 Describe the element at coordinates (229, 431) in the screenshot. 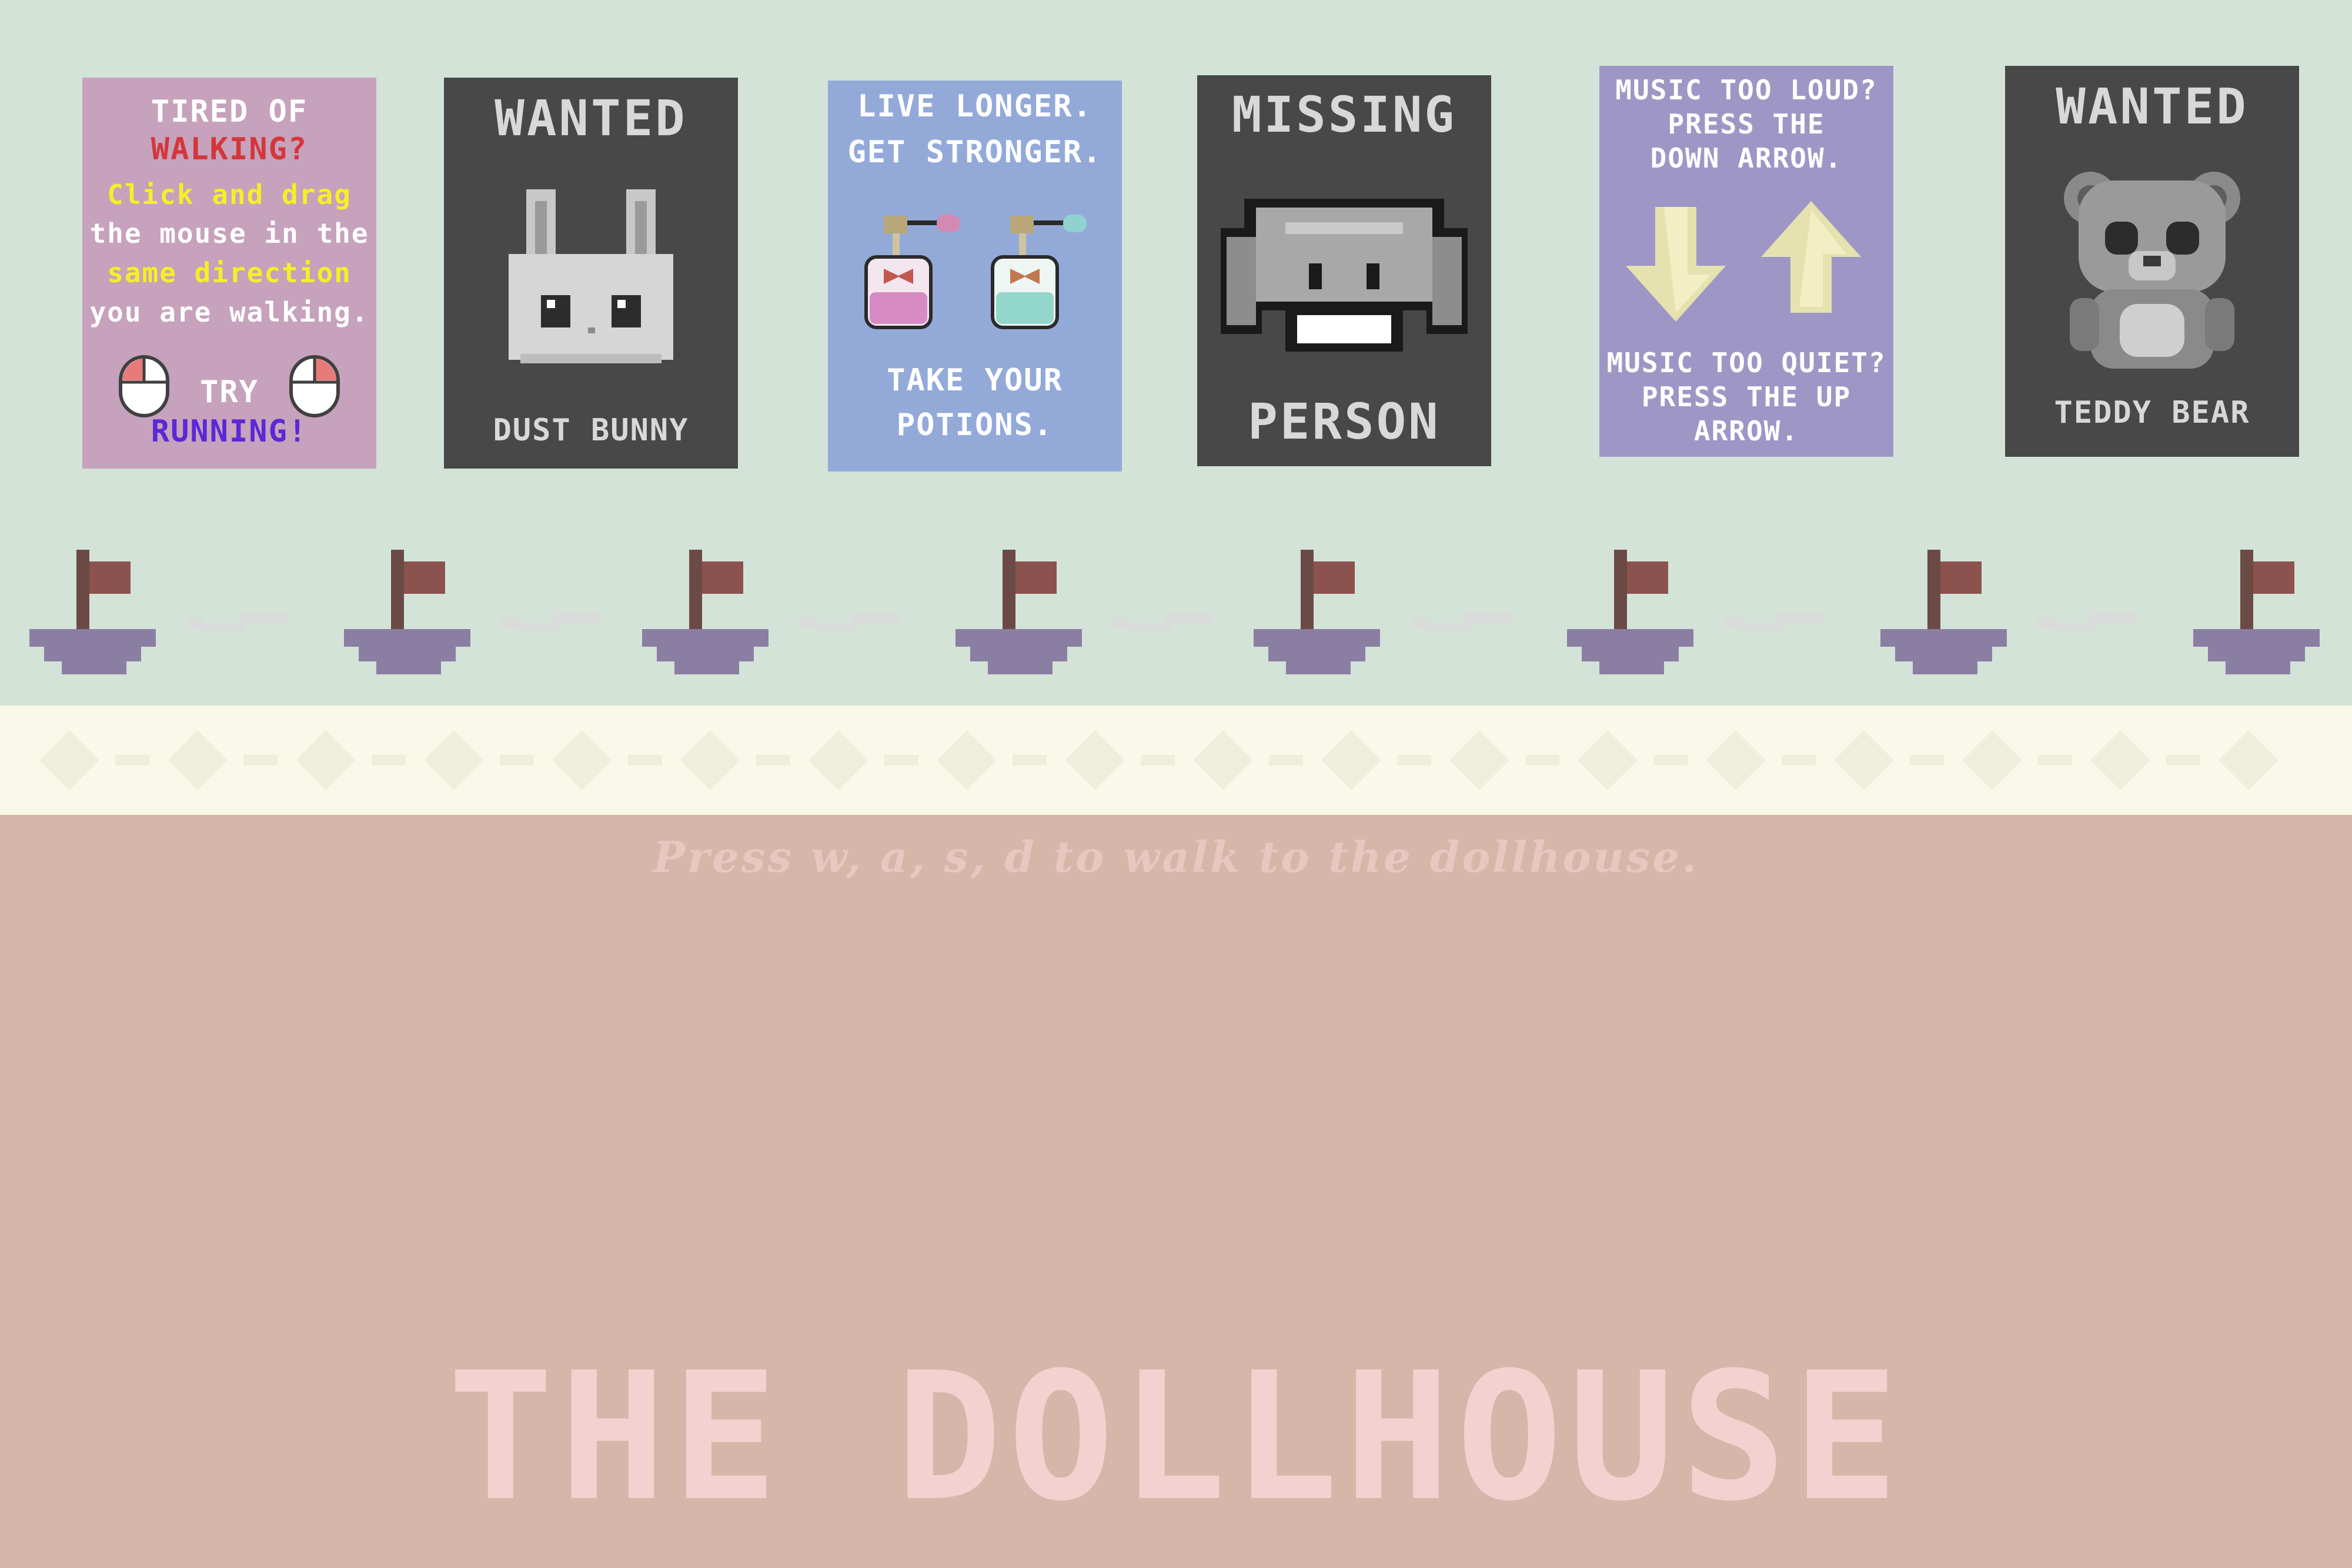

I see `poster-text: RUNNING!` at that location.